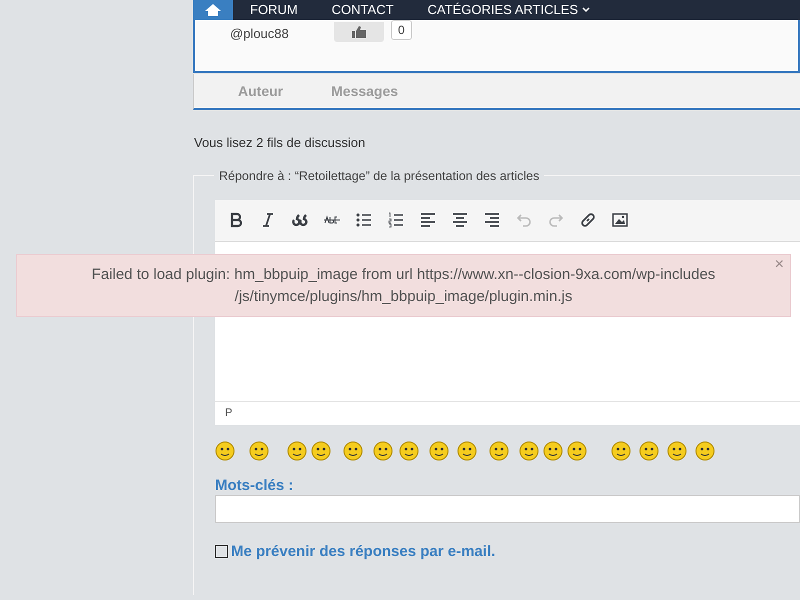 This screenshot has width=800, height=600. I want to click on align-right-icon, so click(492, 220).